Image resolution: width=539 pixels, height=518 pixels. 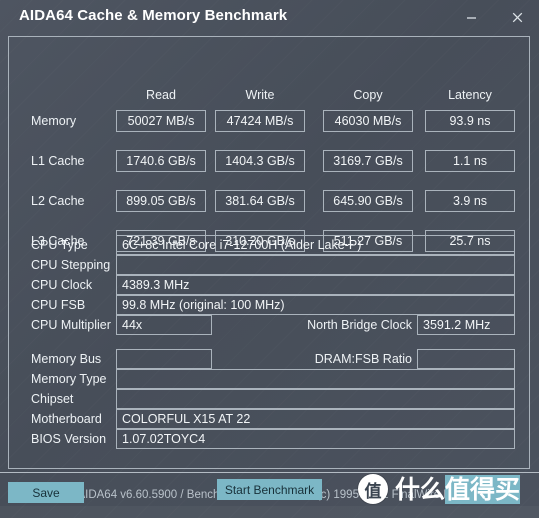 I want to click on minimize-icon, so click(x=471, y=17).